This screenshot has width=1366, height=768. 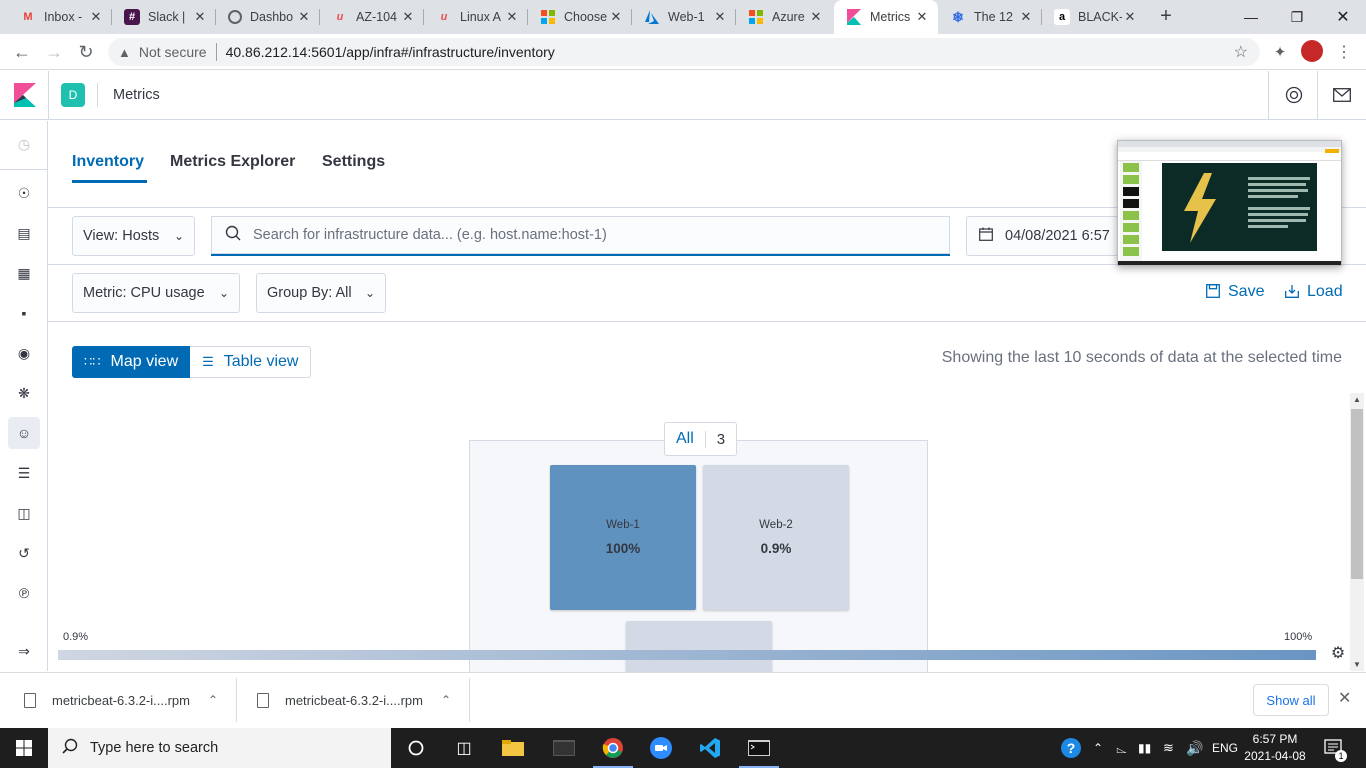 What do you see at coordinates (886, 17) in the screenshot?
I see `browser-tab-active: Metrics ✕` at bounding box center [886, 17].